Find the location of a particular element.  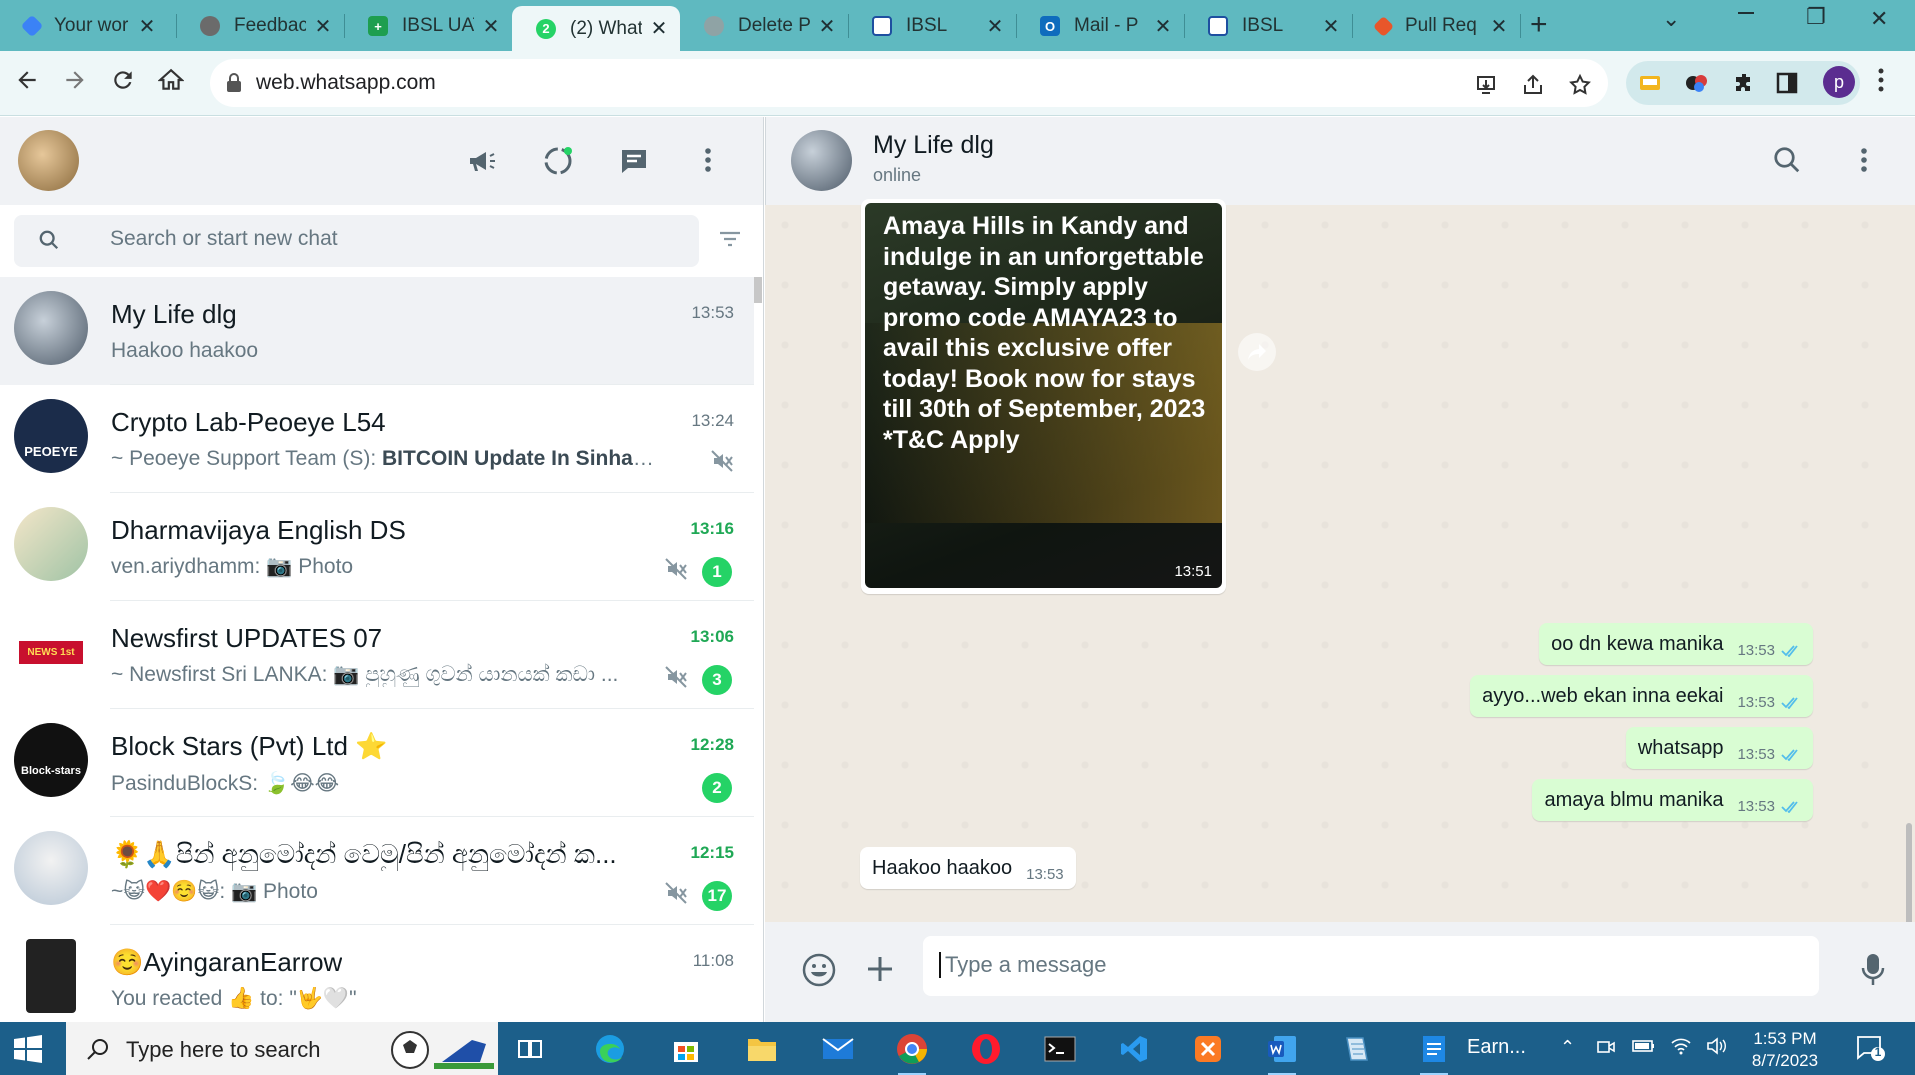

menu-icon is located at coordinates (708, 163).